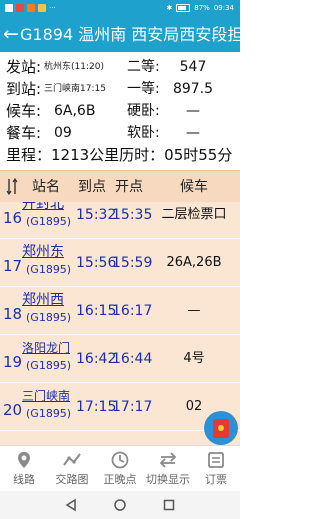  Describe the element at coordinates (9, 8) in the screenshot. I see `app-notification-icon` at that location.